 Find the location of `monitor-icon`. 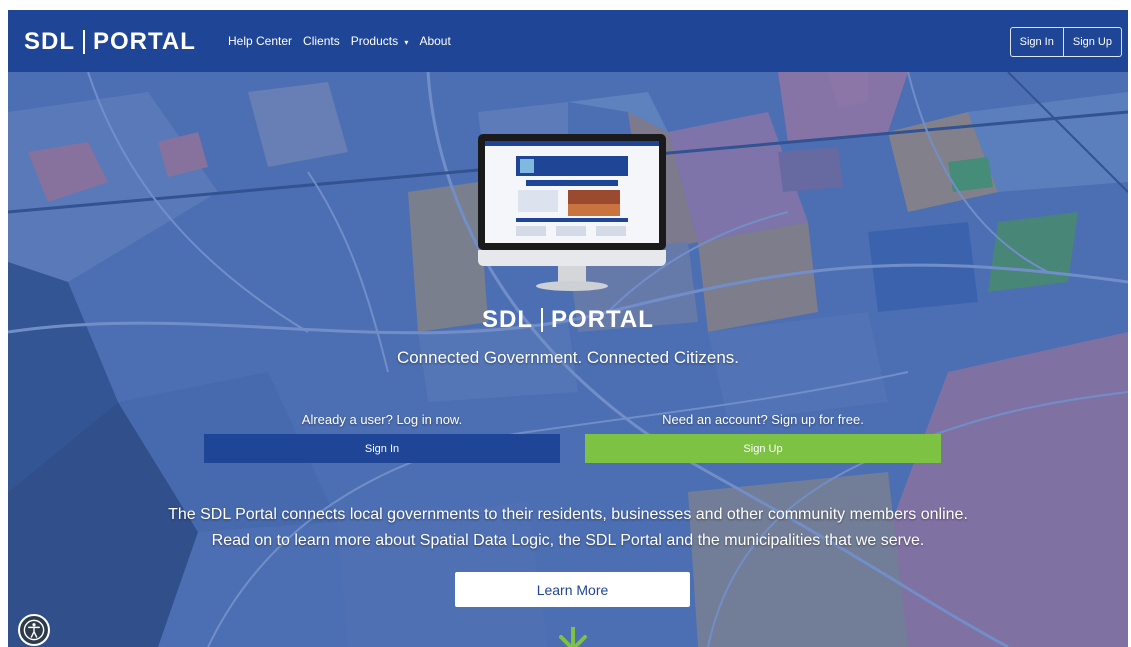

monitor-icon is located at coordinates (572, 212).